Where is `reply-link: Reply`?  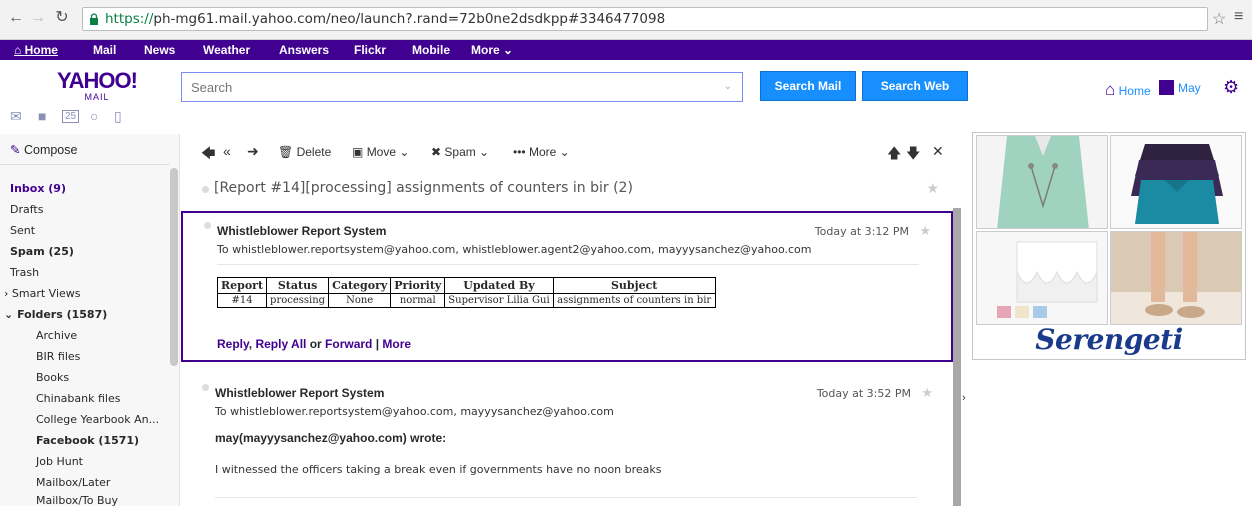
reply-link: Reply is located at coordinates (233, 344).